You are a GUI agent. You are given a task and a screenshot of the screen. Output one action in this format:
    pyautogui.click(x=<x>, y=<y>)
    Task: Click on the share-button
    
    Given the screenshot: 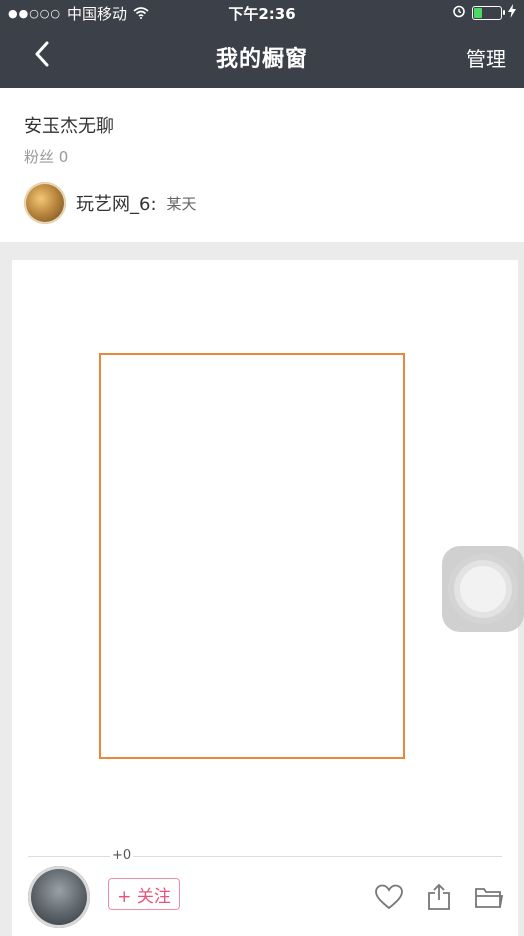 What is the action you would take?
    pyautogui.click(x=439, y=899)
    